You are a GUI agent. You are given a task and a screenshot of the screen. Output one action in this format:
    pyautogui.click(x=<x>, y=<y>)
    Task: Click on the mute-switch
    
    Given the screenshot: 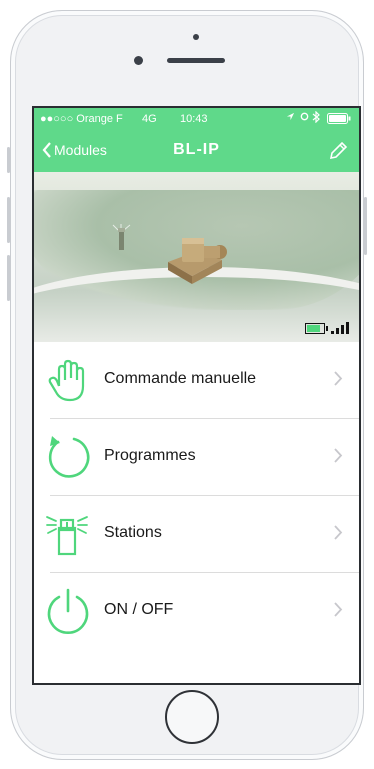 What is the action you would take?
    pyautogui.click(x=8, y=160)
    